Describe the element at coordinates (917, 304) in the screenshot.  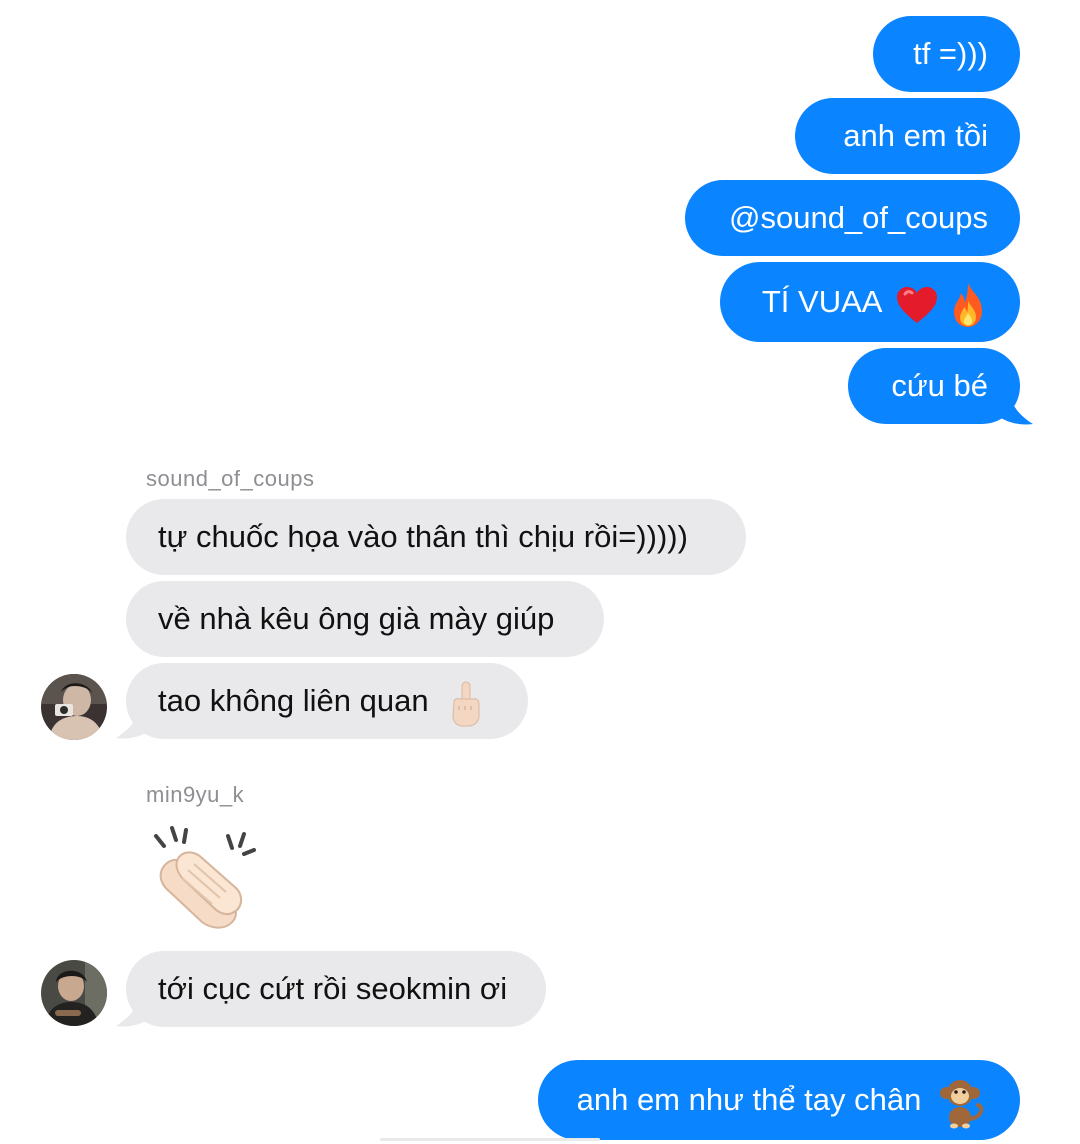
I see `red-heart-icon` at that location.